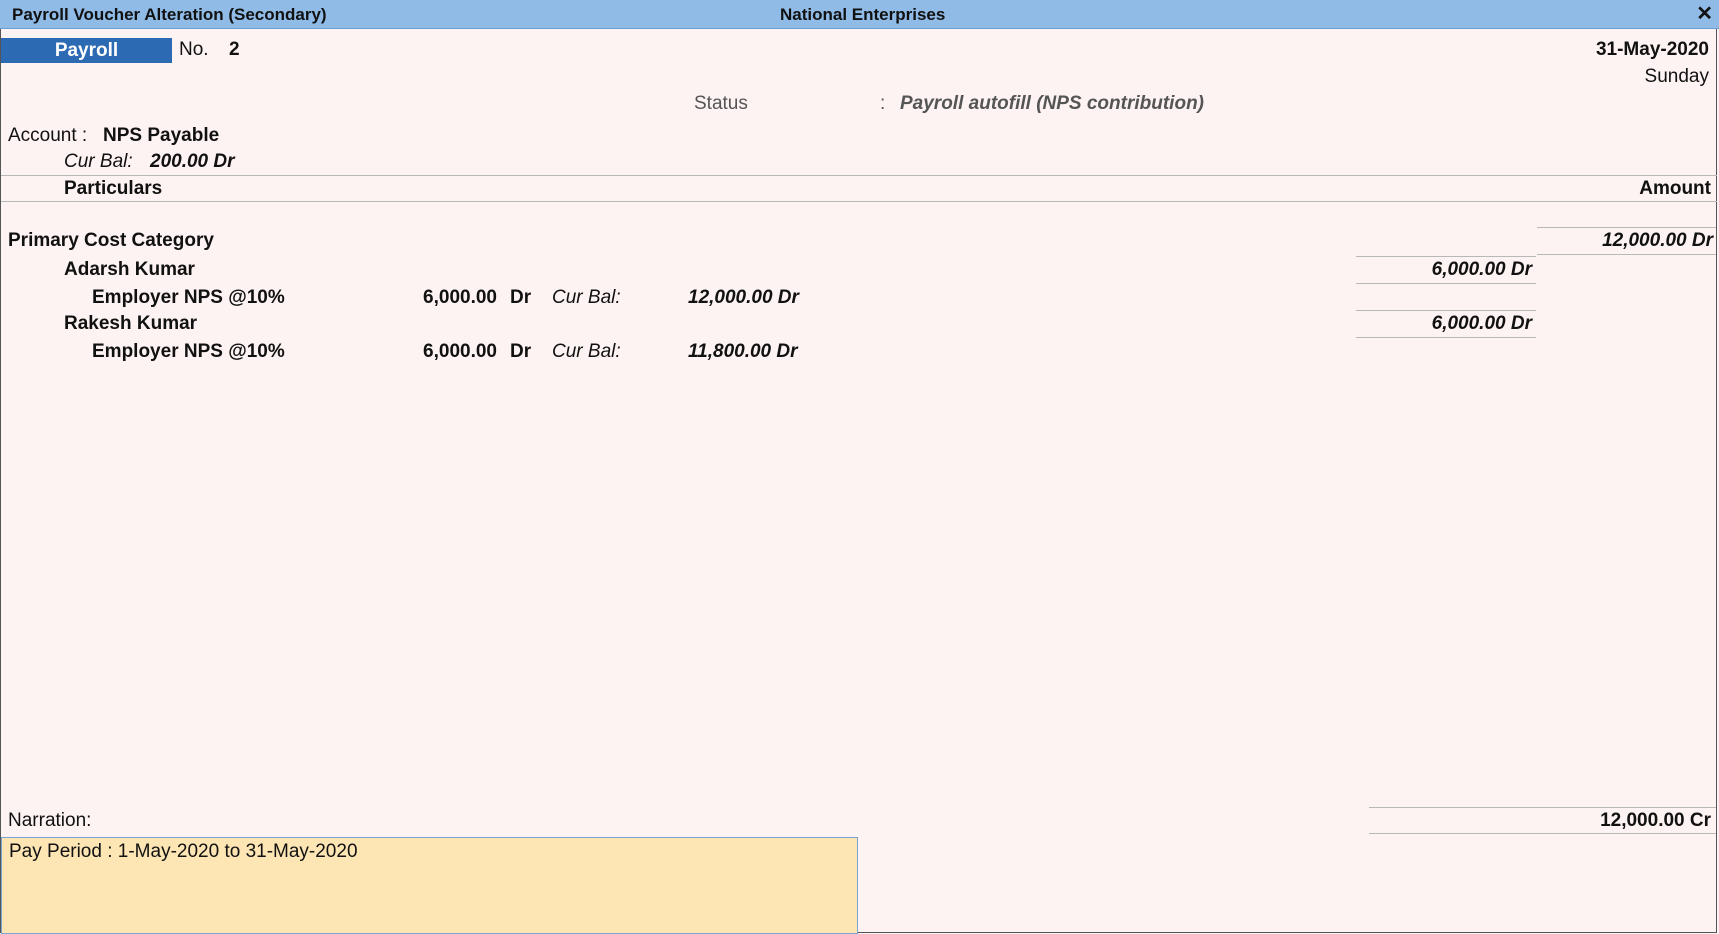 This screenshot has width=1719, height=934. What do you see at coordinates (1657, 241) in the screenshot?
I see `cost-category-amount: 12,000.00 Dr` at bounding box center [1657, 241].